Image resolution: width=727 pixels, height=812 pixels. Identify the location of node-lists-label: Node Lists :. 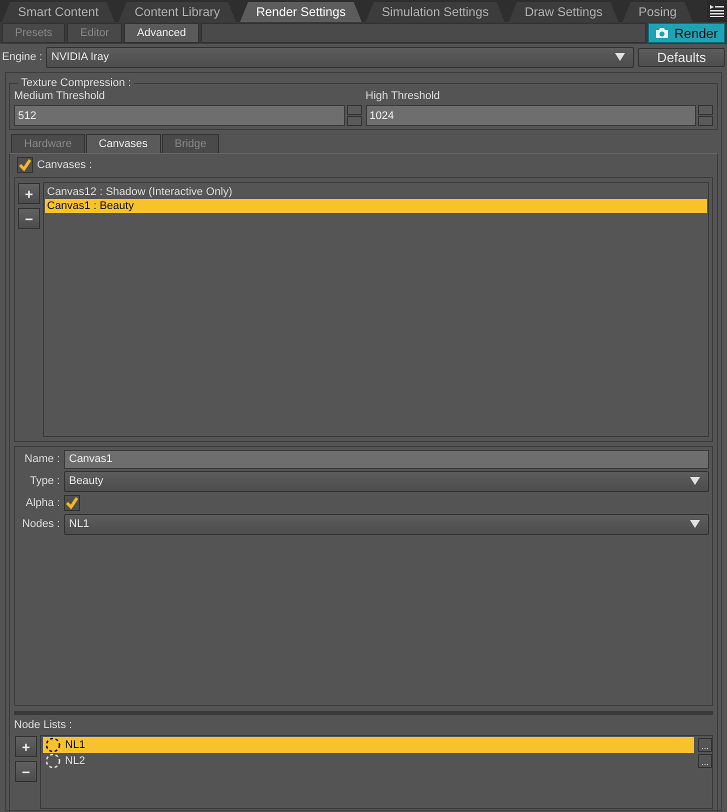
(44, 725).